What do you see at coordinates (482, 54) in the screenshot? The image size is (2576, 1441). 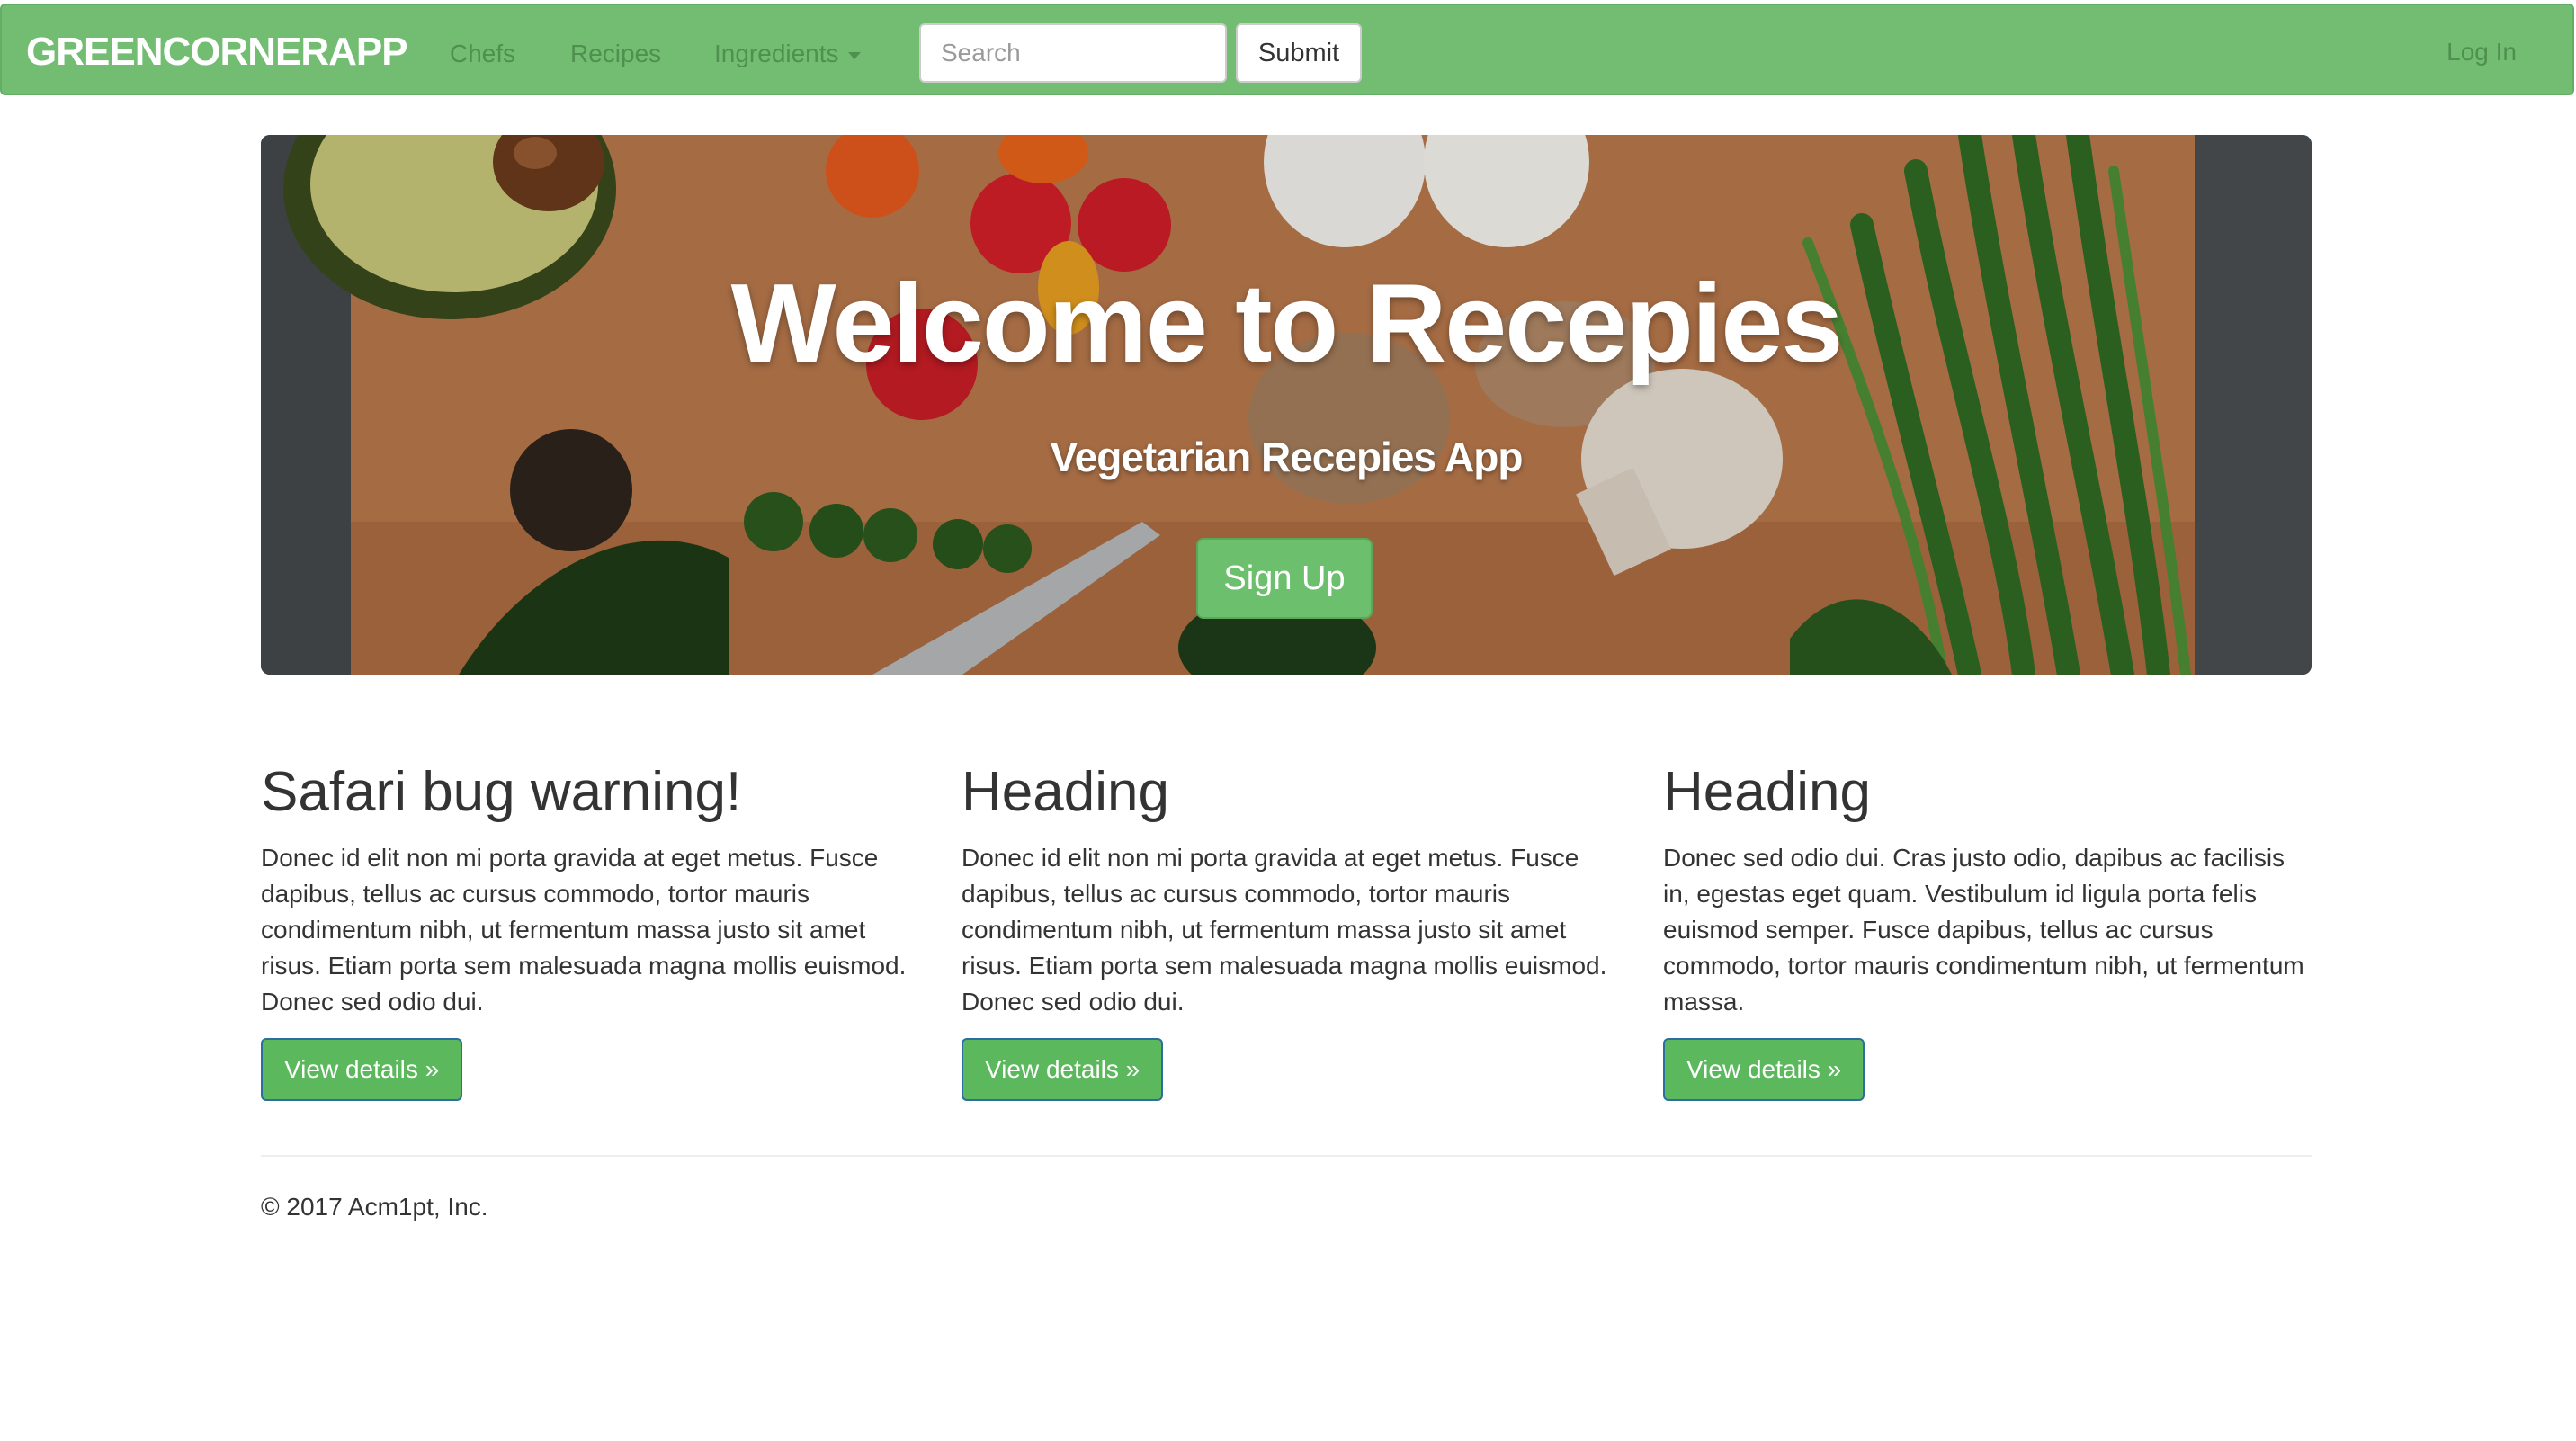 I see `nav-link-chefs: Chefs` at bounding box center [482, 54].